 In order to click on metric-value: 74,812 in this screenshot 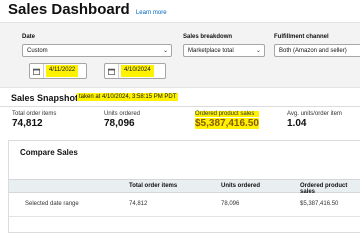, I will do `click(27, 123)`.